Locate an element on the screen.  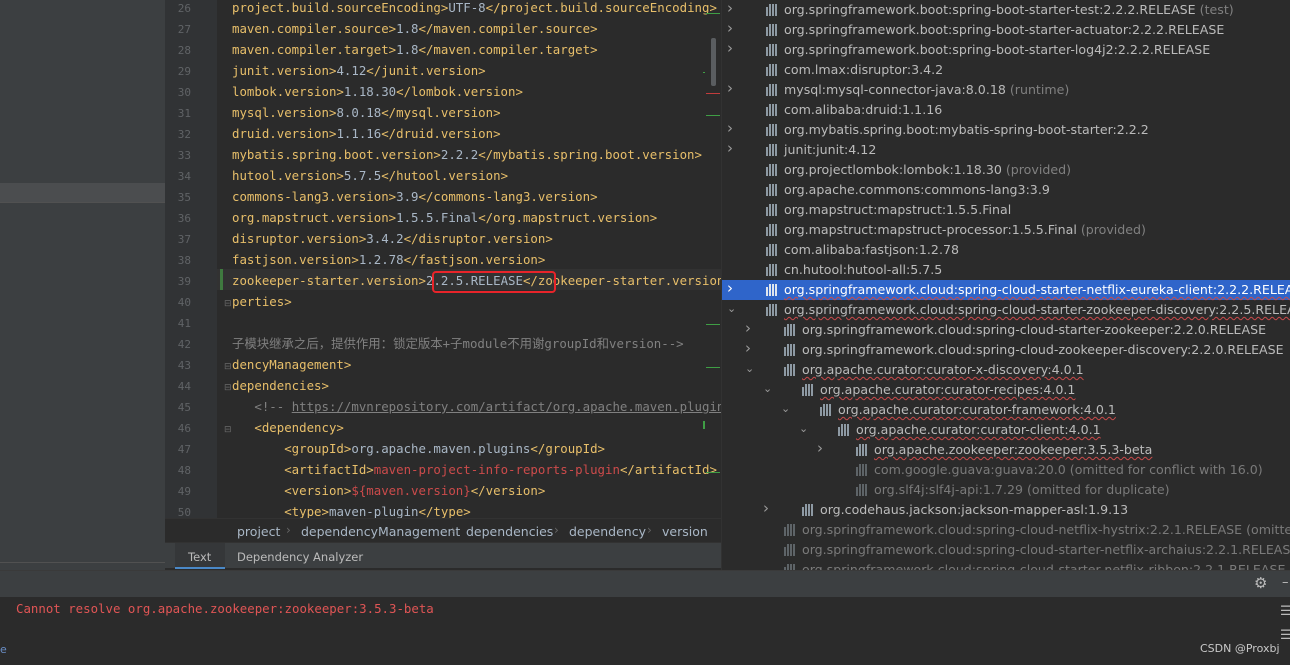
tab-dependency-analyzer: Dependency Analyzer is located at coordinates (300, 557).